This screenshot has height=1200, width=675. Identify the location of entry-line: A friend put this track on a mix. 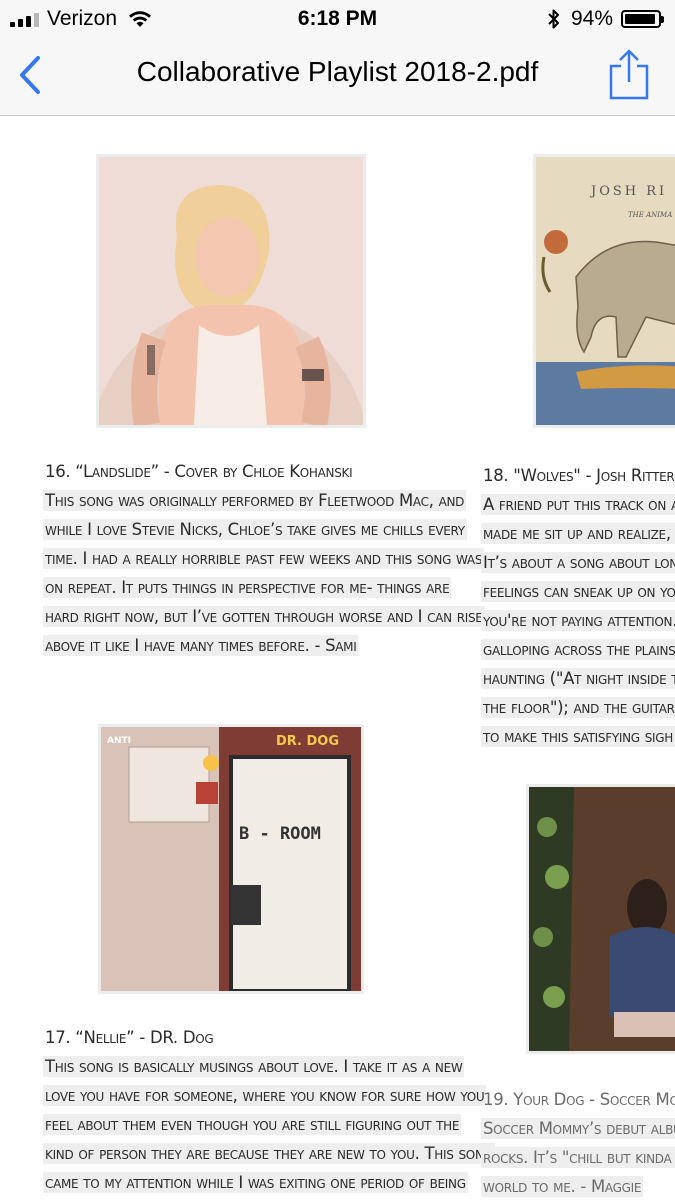
(578, 504).